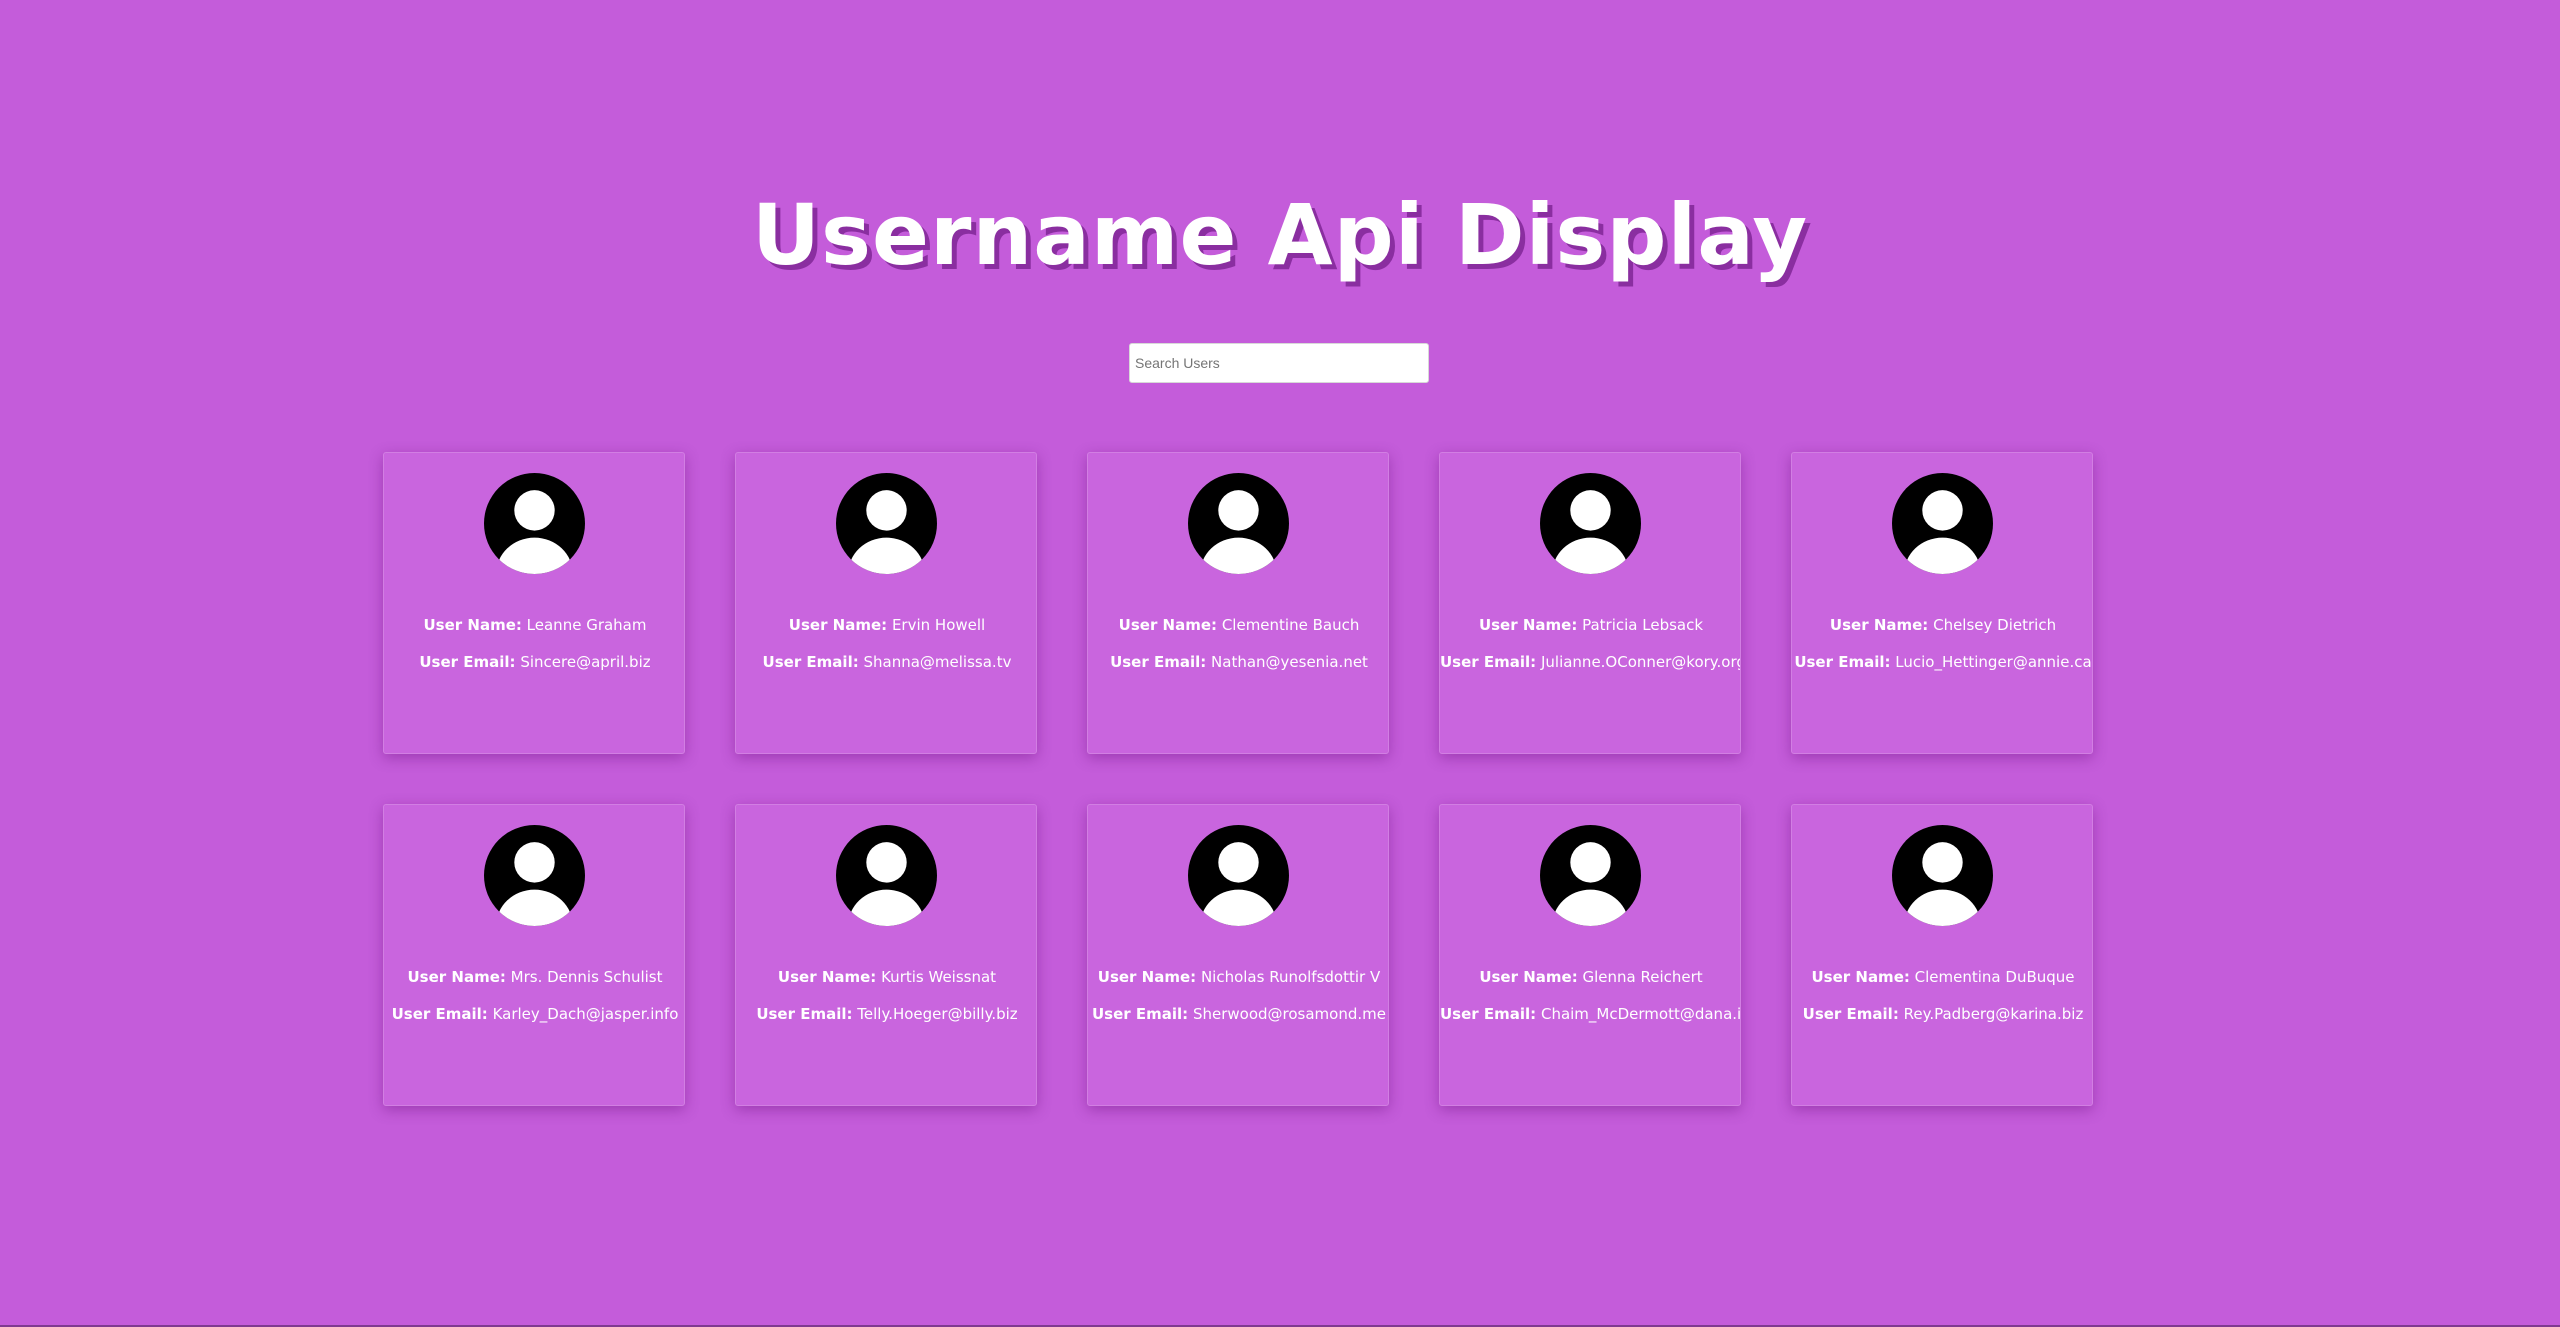  What do you see at coordinates (1993, 662) in the screenshot?
I see `user-email-value: Lucio_Hettinger@annie.ca` at bounding box center [1993, 662].